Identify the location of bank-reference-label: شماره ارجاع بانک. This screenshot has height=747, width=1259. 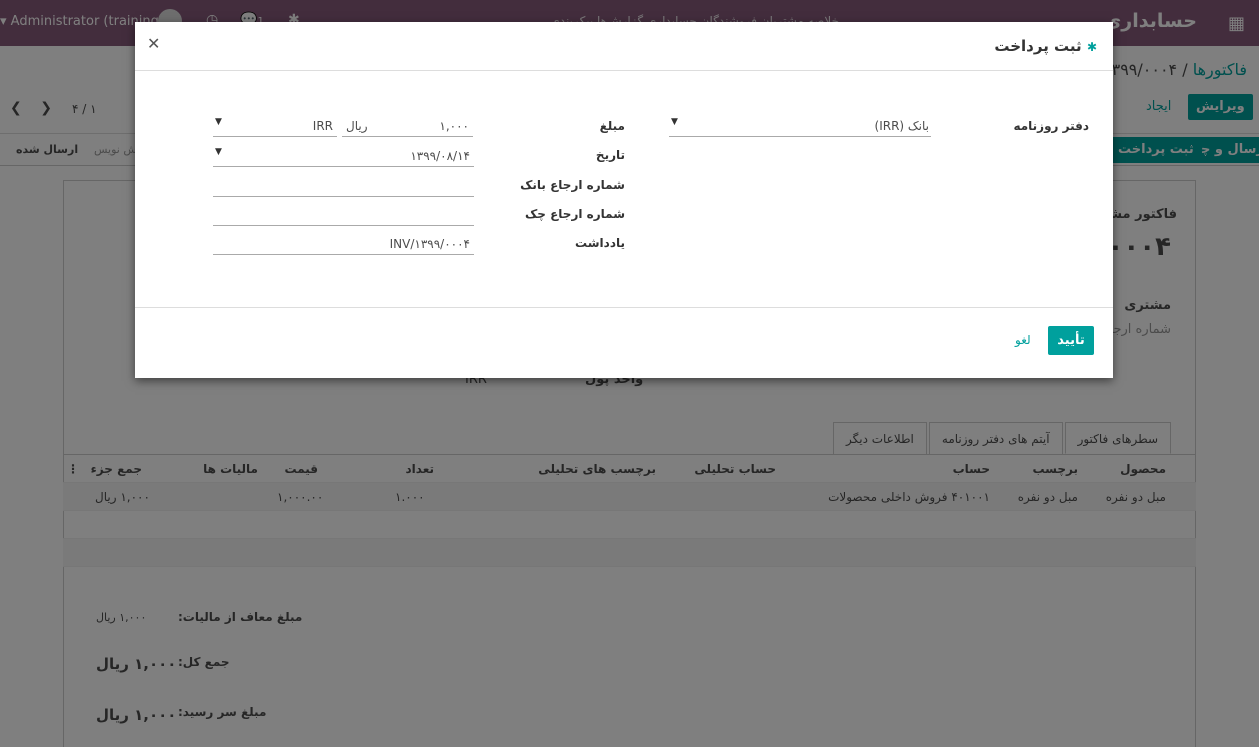
(572, 185).